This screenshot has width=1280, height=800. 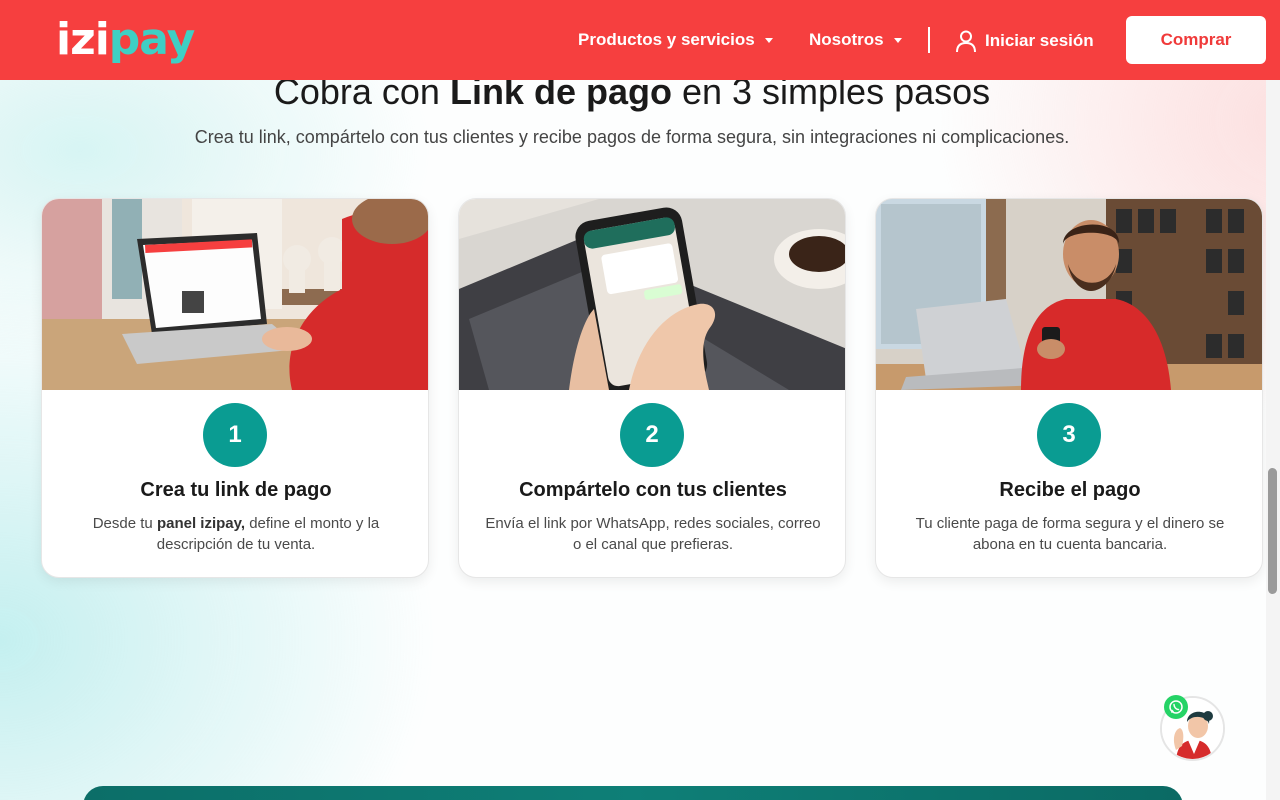 I want to click on step-title-1: Crea tu link de pago, so click(x=236, y=490).